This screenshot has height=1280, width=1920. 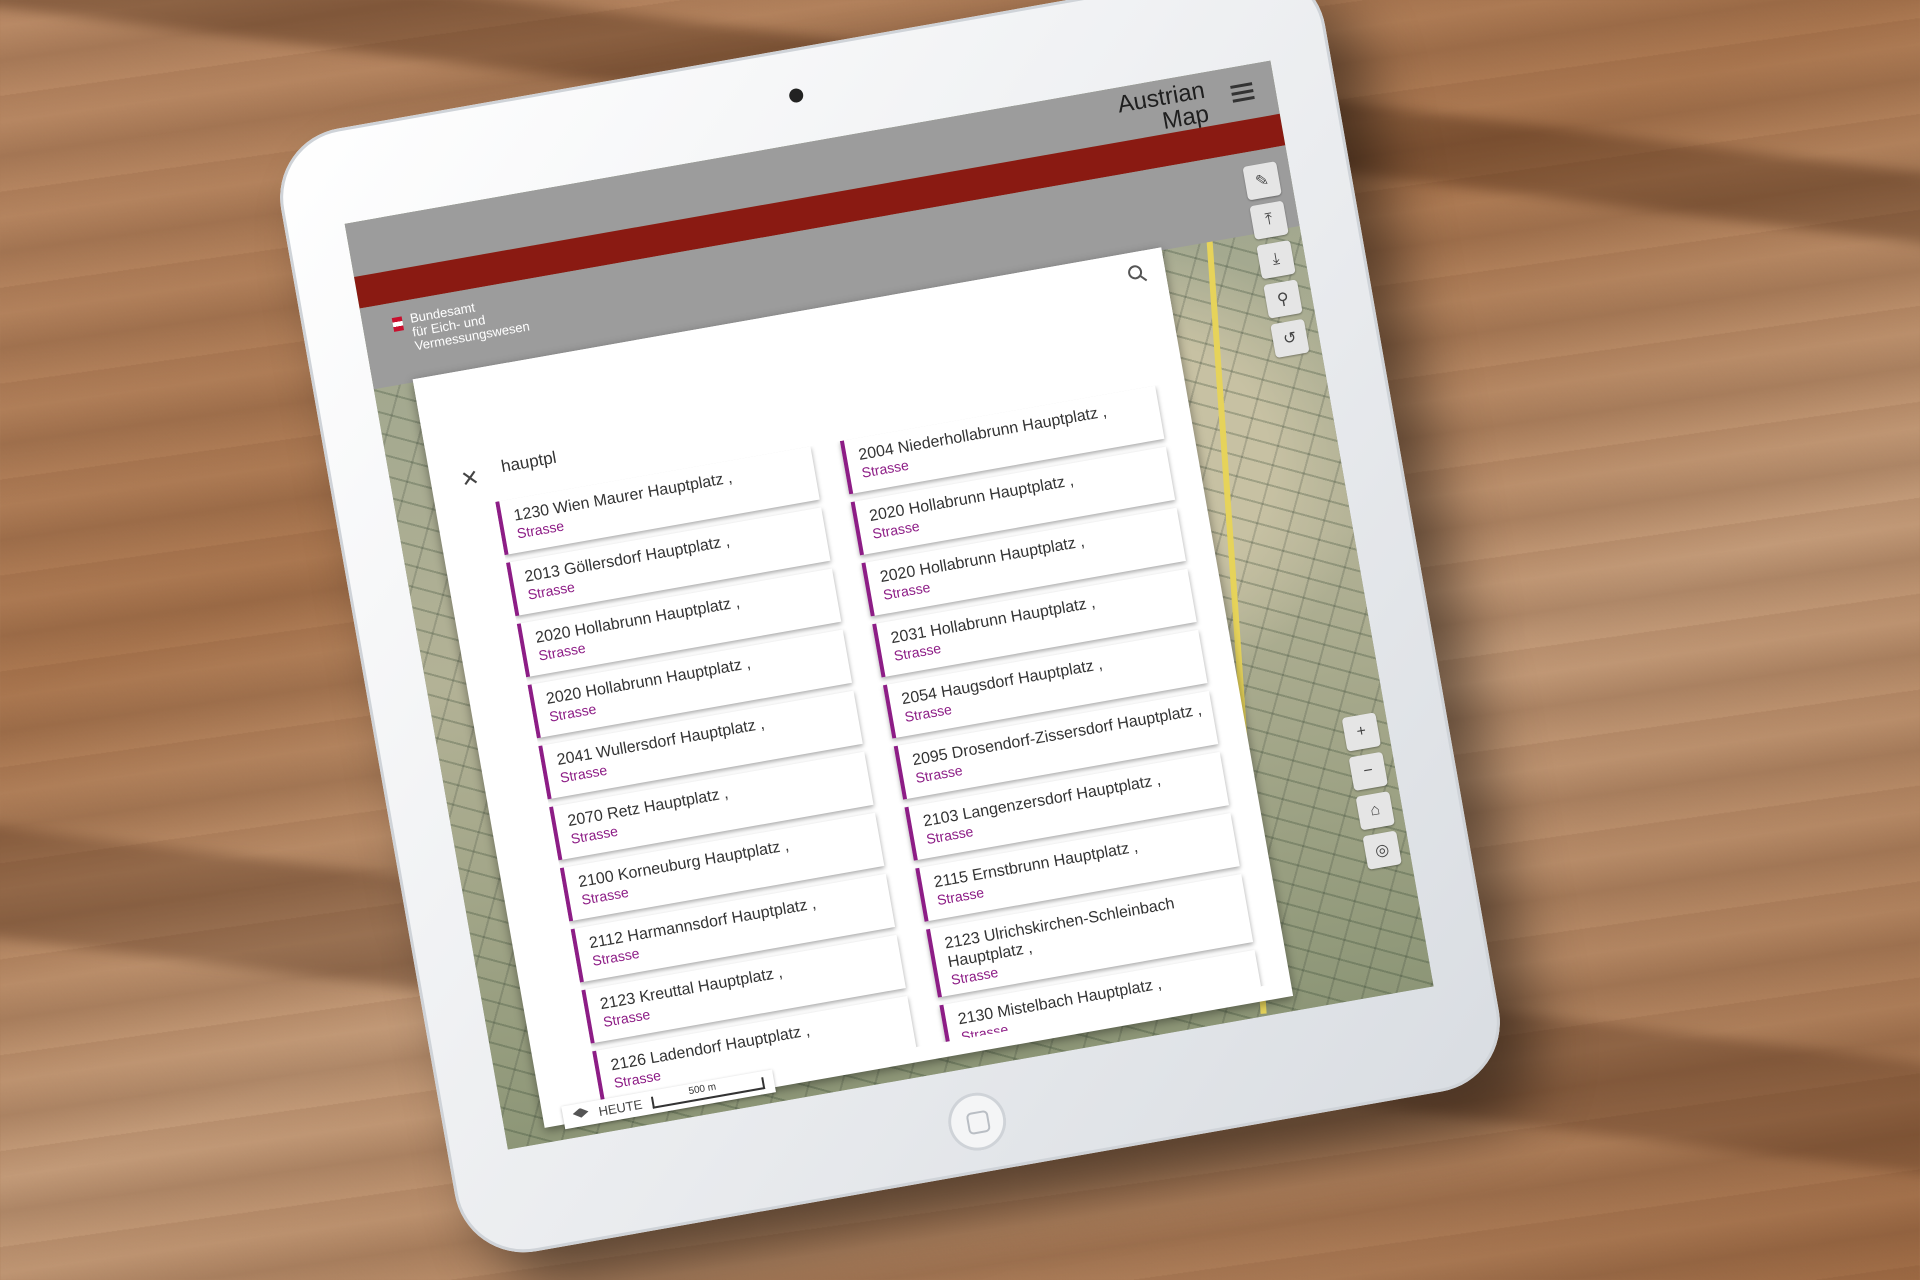 What do you see at coordinates (1269, 220) in the screenshot?
I see `upload-icon: ⤒` at bounding box center [1269, 220].